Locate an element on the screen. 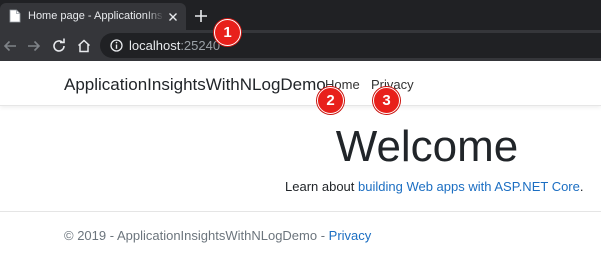 The width and height of the screenshot is (601, 253). plus-icon is located at coordinates (201, 16).